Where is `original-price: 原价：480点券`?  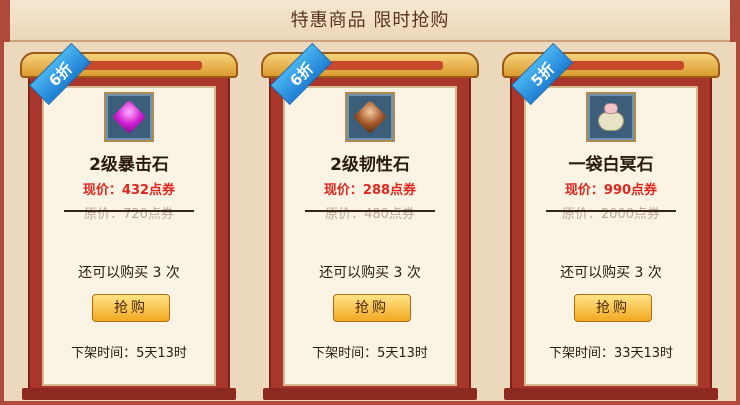
original-price: 原价：480点券 is located at coordinates (370, 214).